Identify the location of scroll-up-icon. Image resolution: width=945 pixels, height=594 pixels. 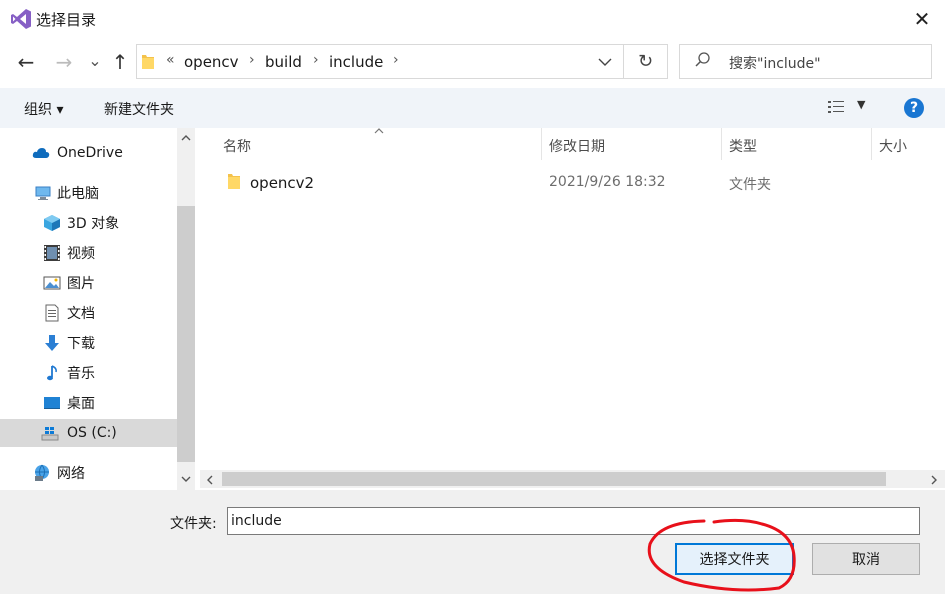
(186, 138).